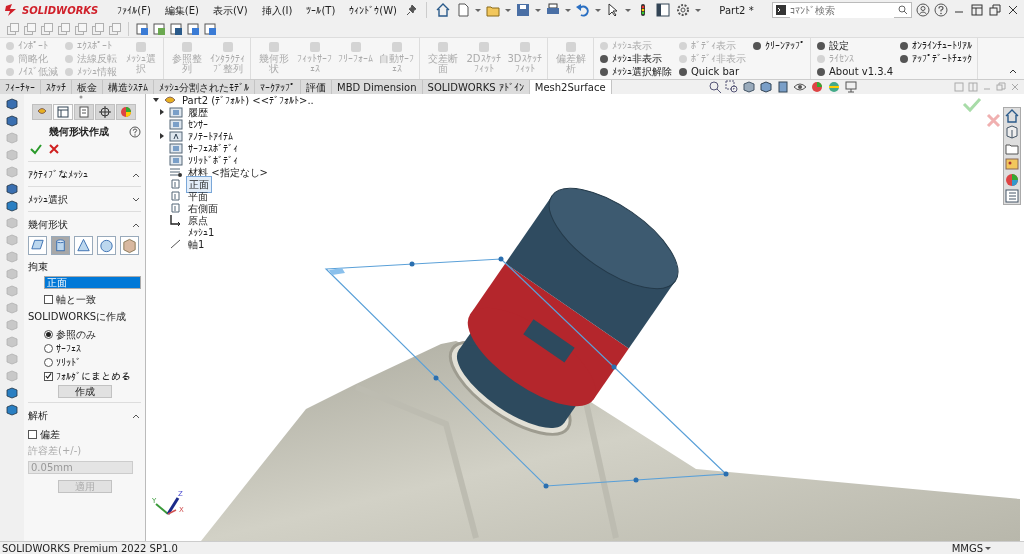 This screenshot has height=554, width=1024. What do you see at coordinates (855, 71) in the screenshot?
I see `ribbon-button: About v1.3.4` at bounding box center [855, 71].